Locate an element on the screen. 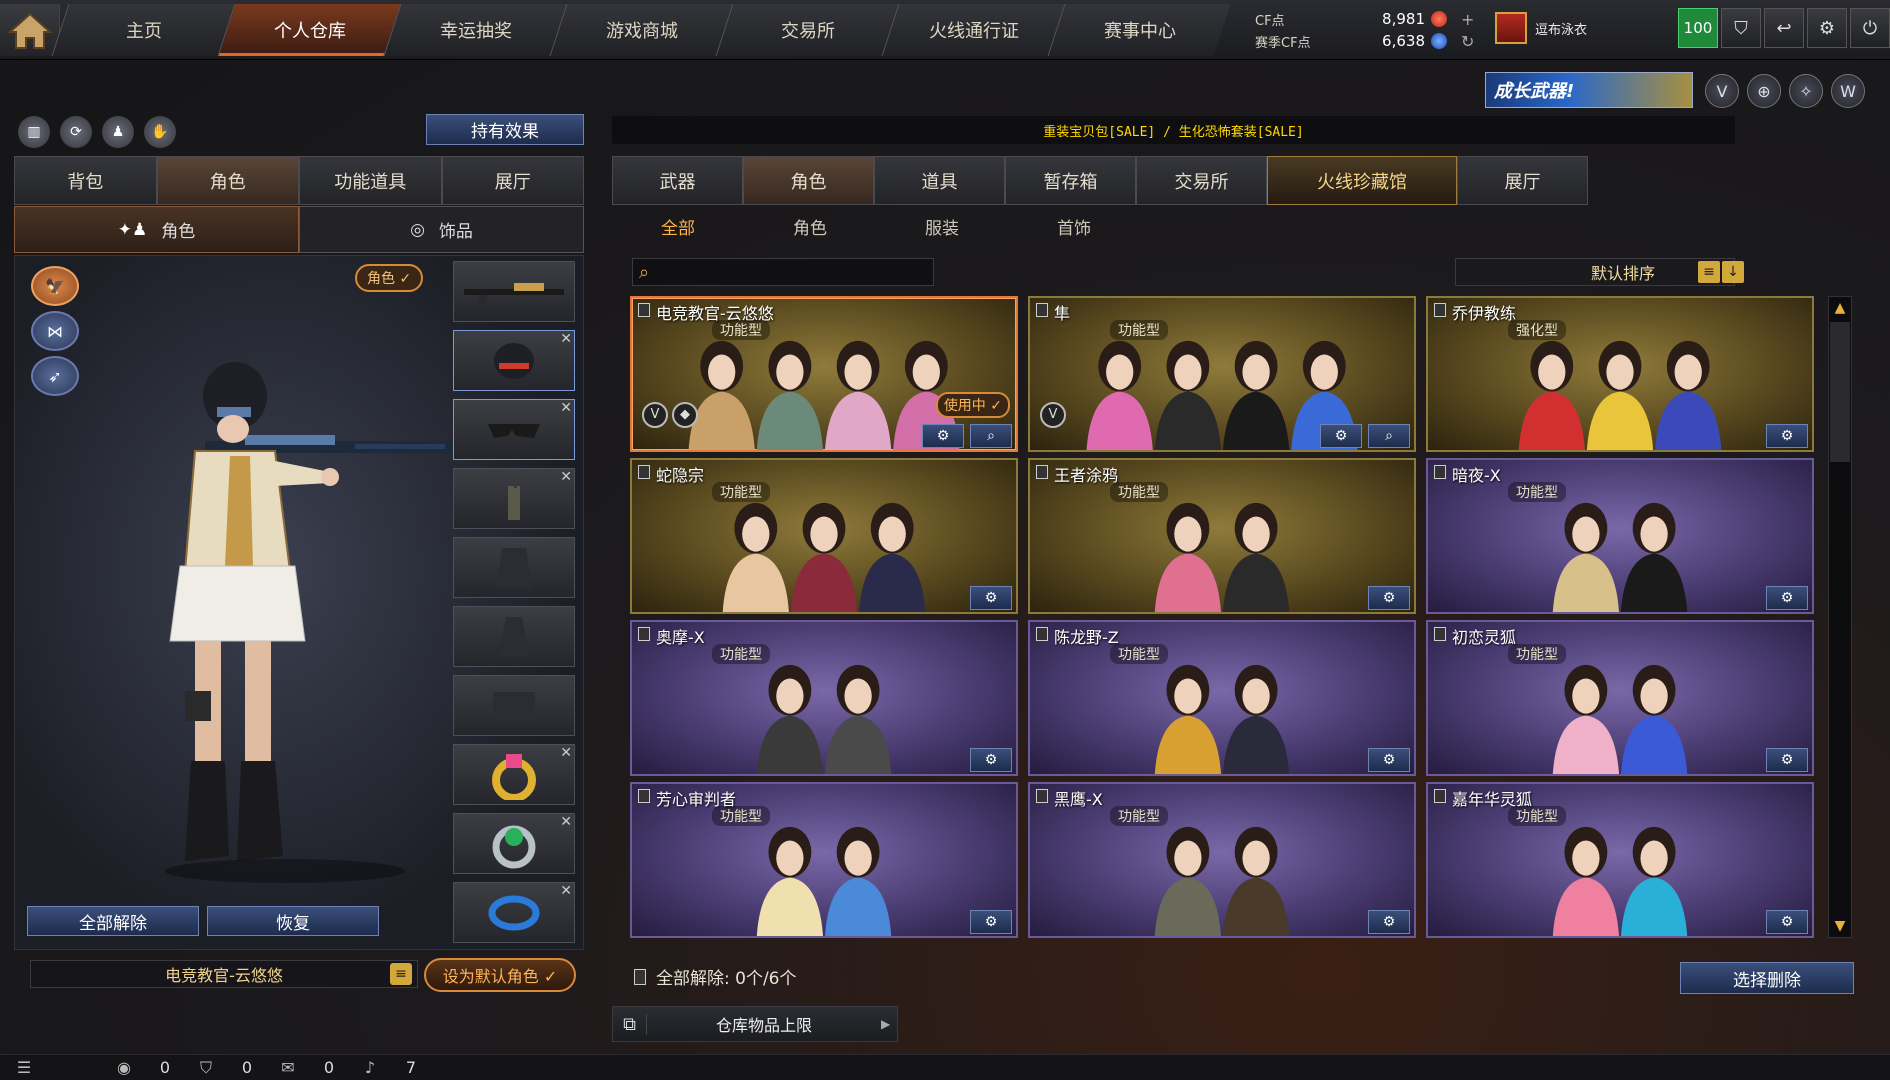 The image size is (1890, 1080). character-card: 陈龙野-Z 功能型 ⚙ is located at coordinates (1222, 698).